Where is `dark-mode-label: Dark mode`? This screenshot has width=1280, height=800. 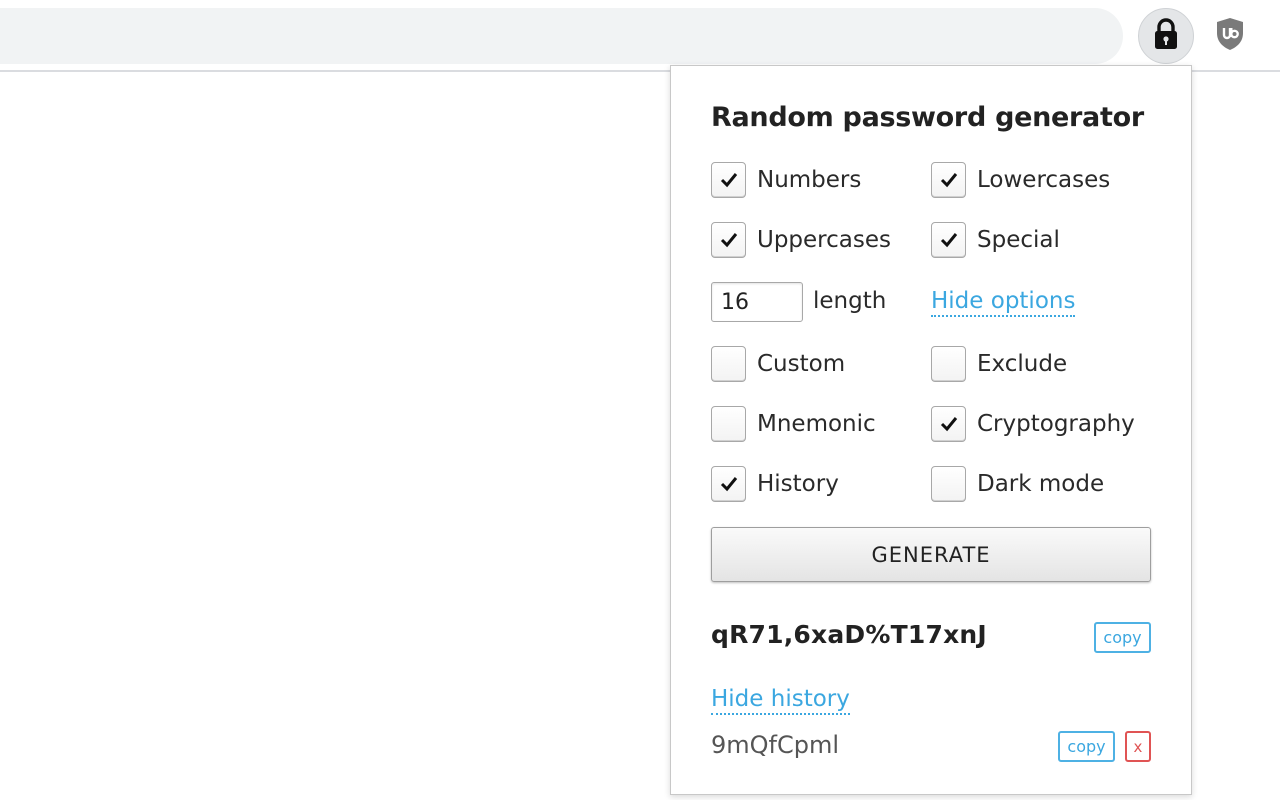
dark-mode-label: Dark mode is located at coordinates (1041, 484).